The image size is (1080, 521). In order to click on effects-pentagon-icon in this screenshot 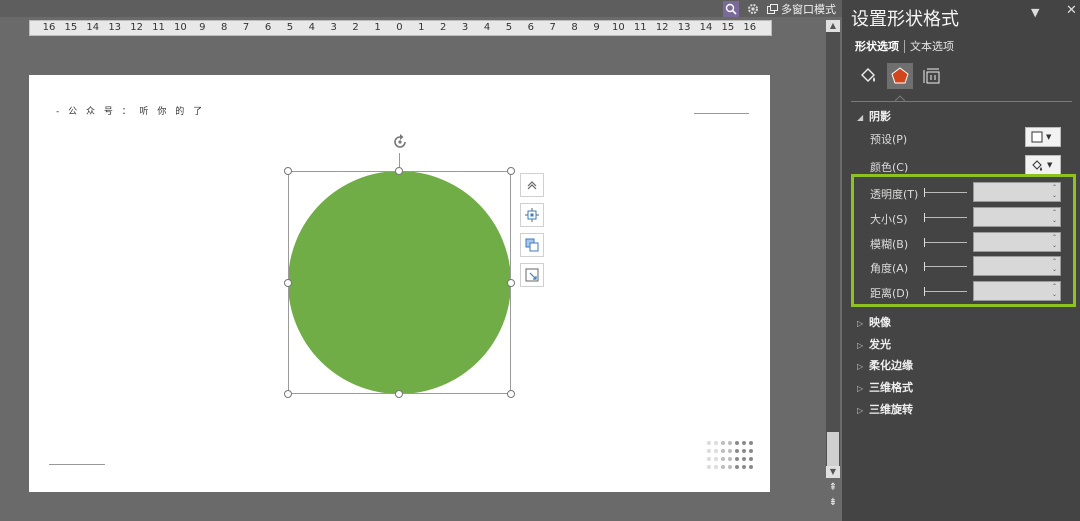, I will do `click(900, 76)`.